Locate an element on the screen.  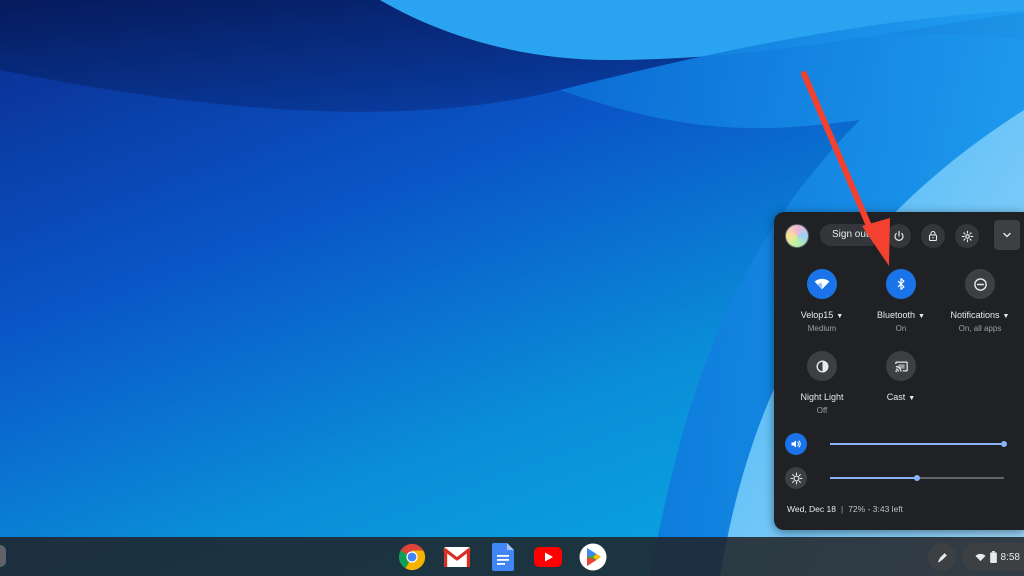
wifi-icon is located at coordinates (822, 284).